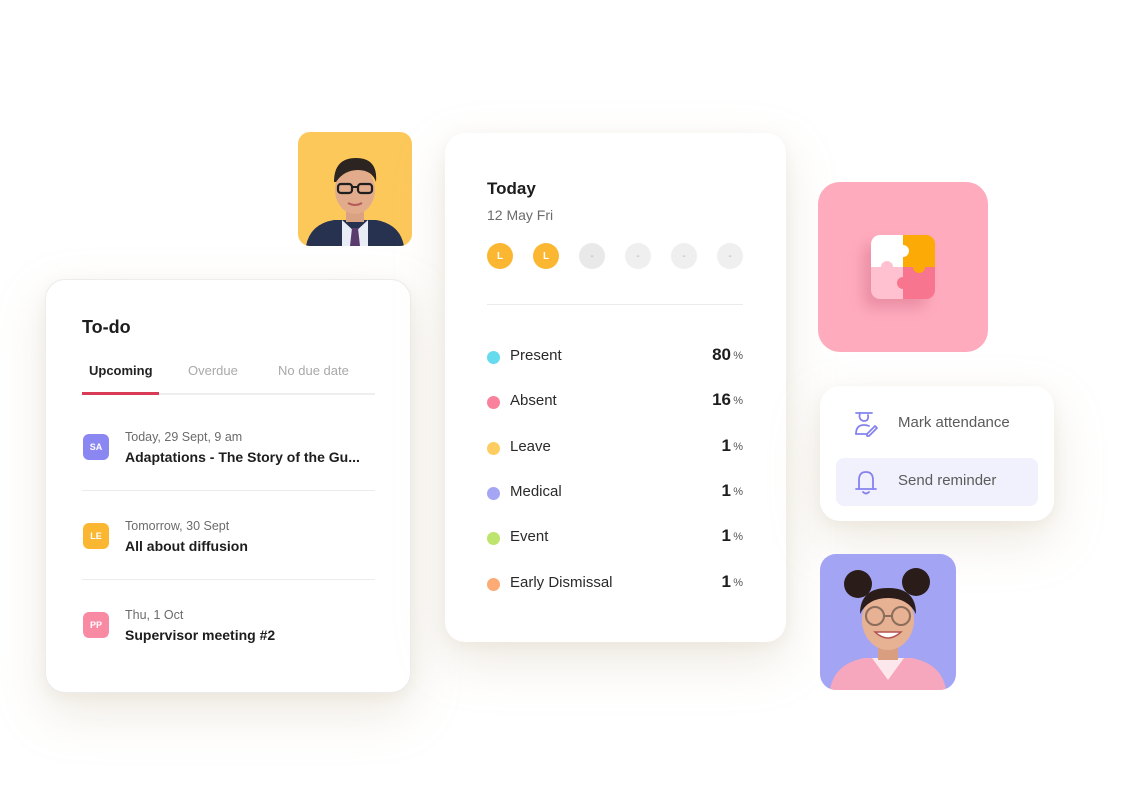 The width and height of the screenshot is (1139, 800). I want to click on send-reminder-label: Send reminder, so click(947, 480).